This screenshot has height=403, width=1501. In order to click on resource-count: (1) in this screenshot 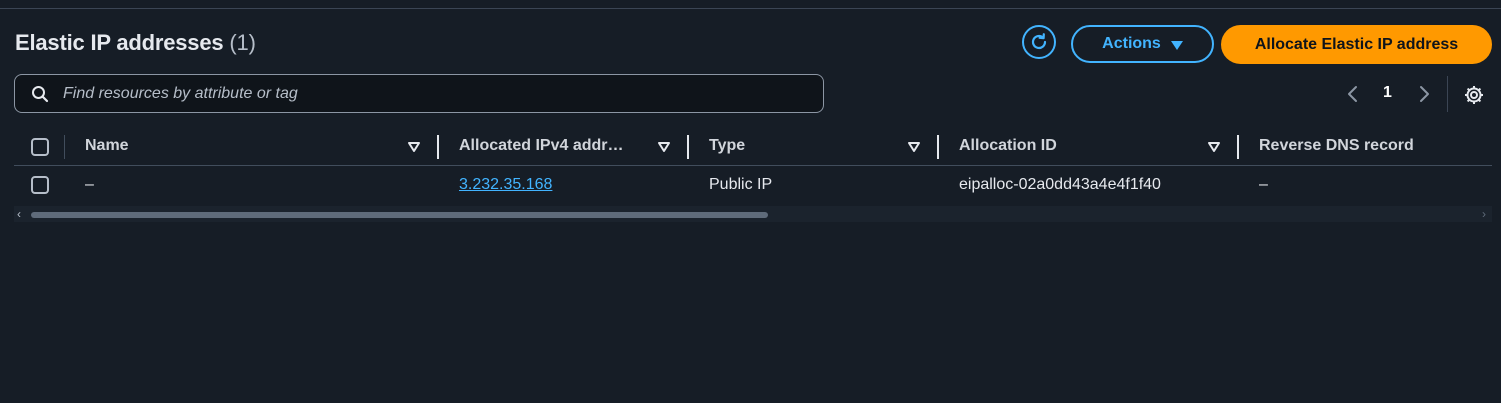, I will do `click(242, 42)`.